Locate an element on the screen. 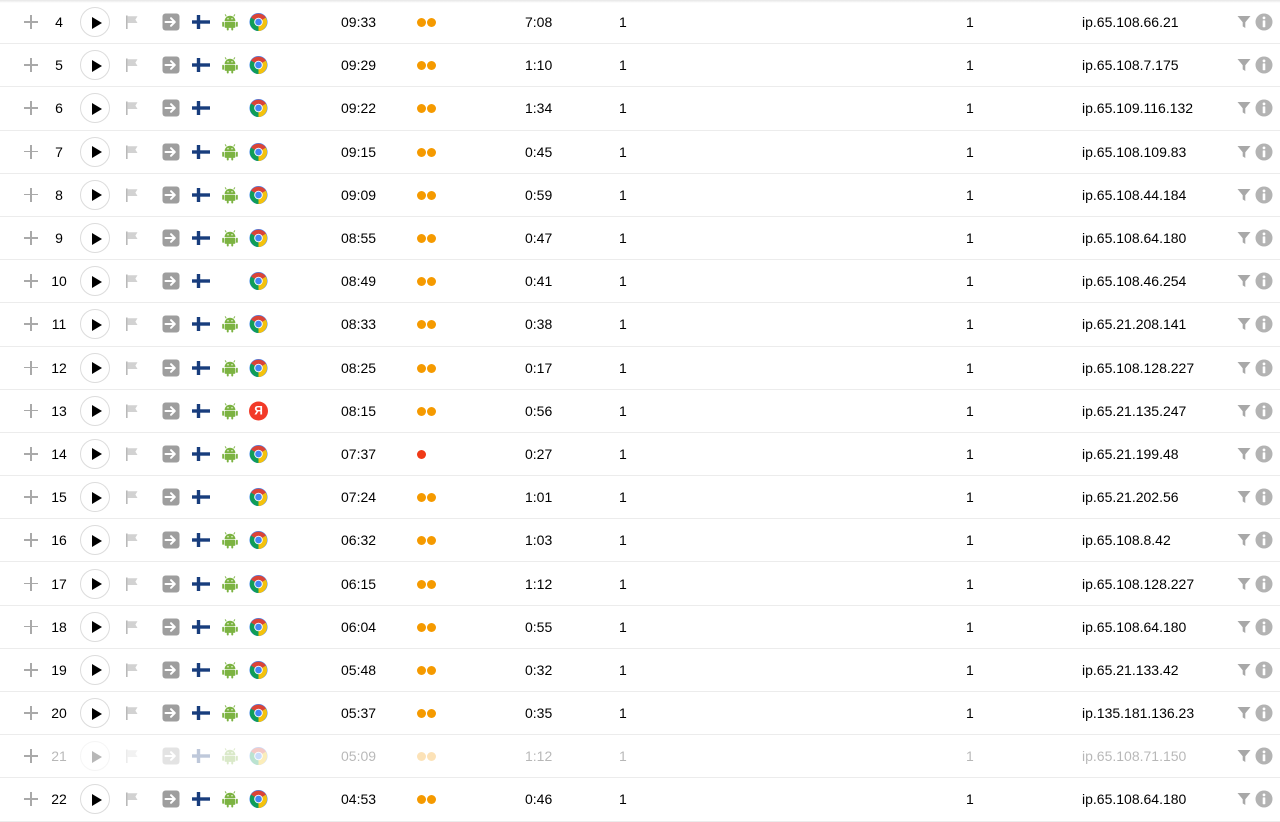 Image resolution: width=1280 pixels, height=822 pixels. table-row: 18 06:04 0:55 1 1 ip.65.108.64.180 is located at coordinates (640, 627).